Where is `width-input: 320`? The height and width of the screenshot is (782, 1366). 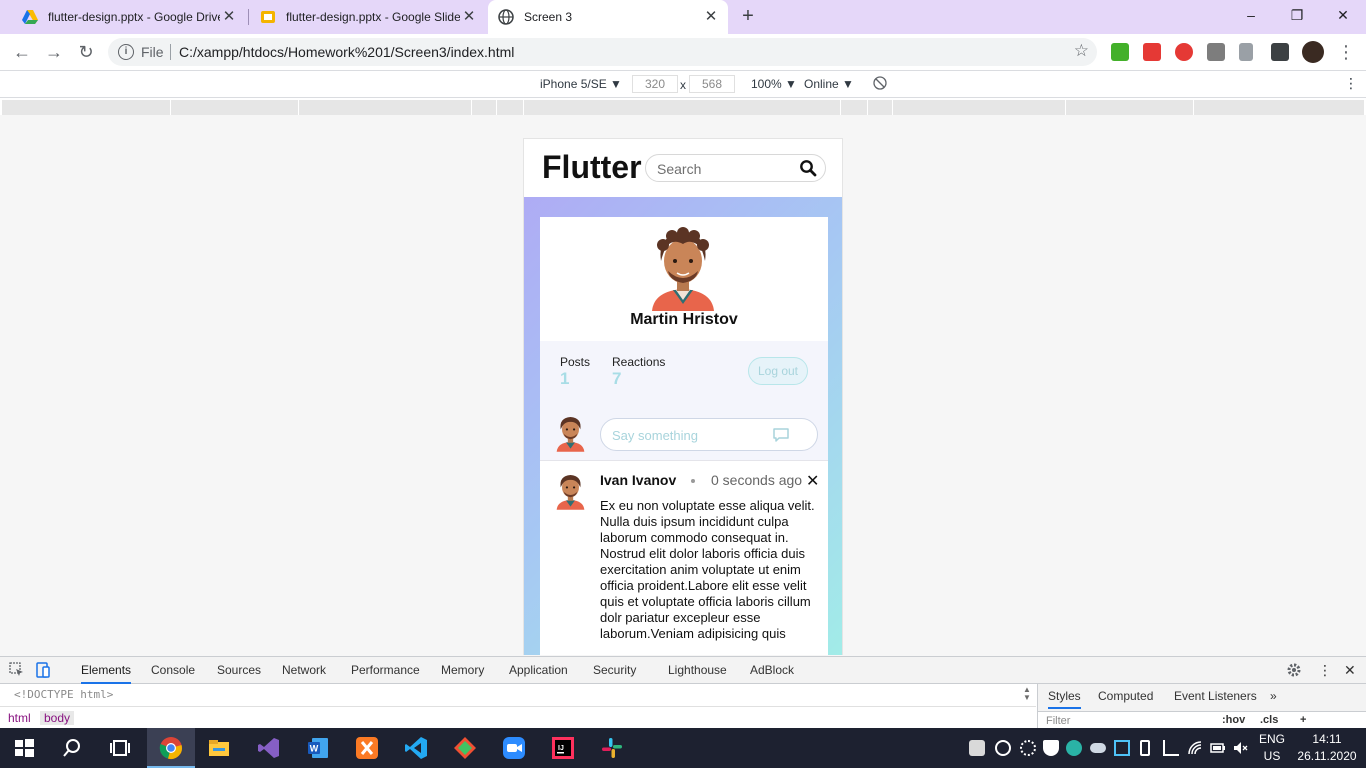 width-input: 320 is located at coordinates (655, 84).